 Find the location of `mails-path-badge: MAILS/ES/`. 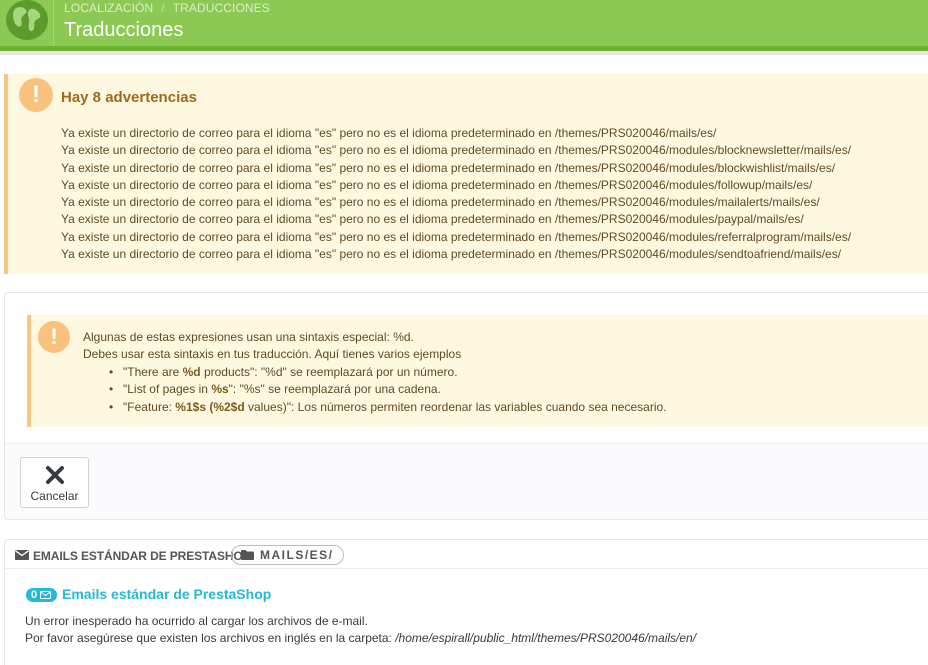

mails-path-badge: MAILS/ES/ is located at coordinates (287, 555).